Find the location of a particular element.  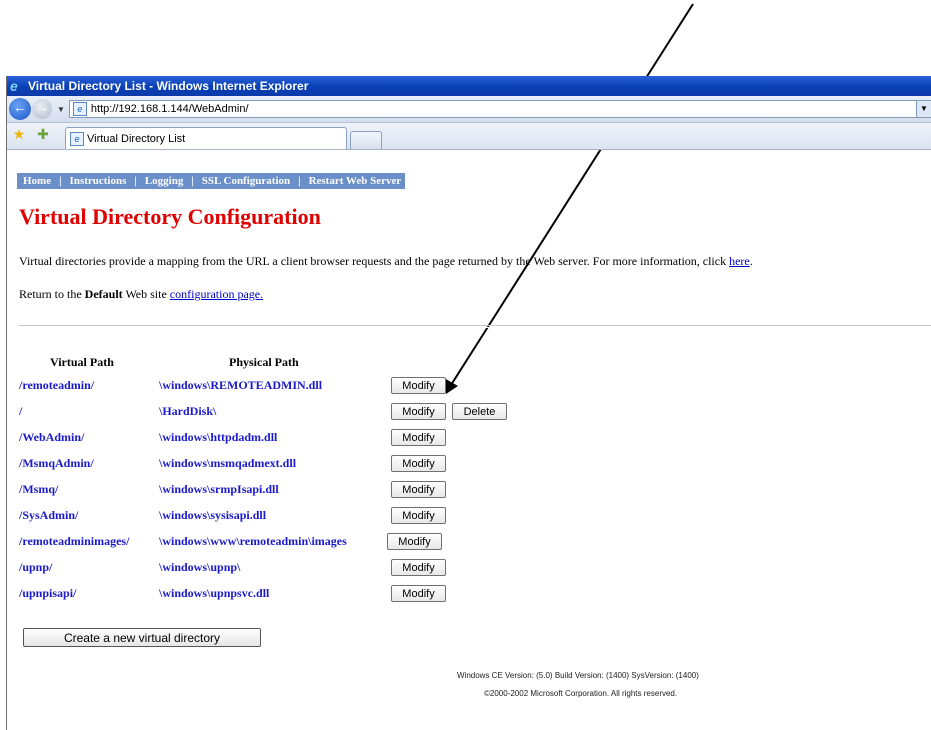

address-bar-row: ← → ▼ e http://192.168.1.144/WebAdmin/ ▼ is located at coordinates (469, 109).